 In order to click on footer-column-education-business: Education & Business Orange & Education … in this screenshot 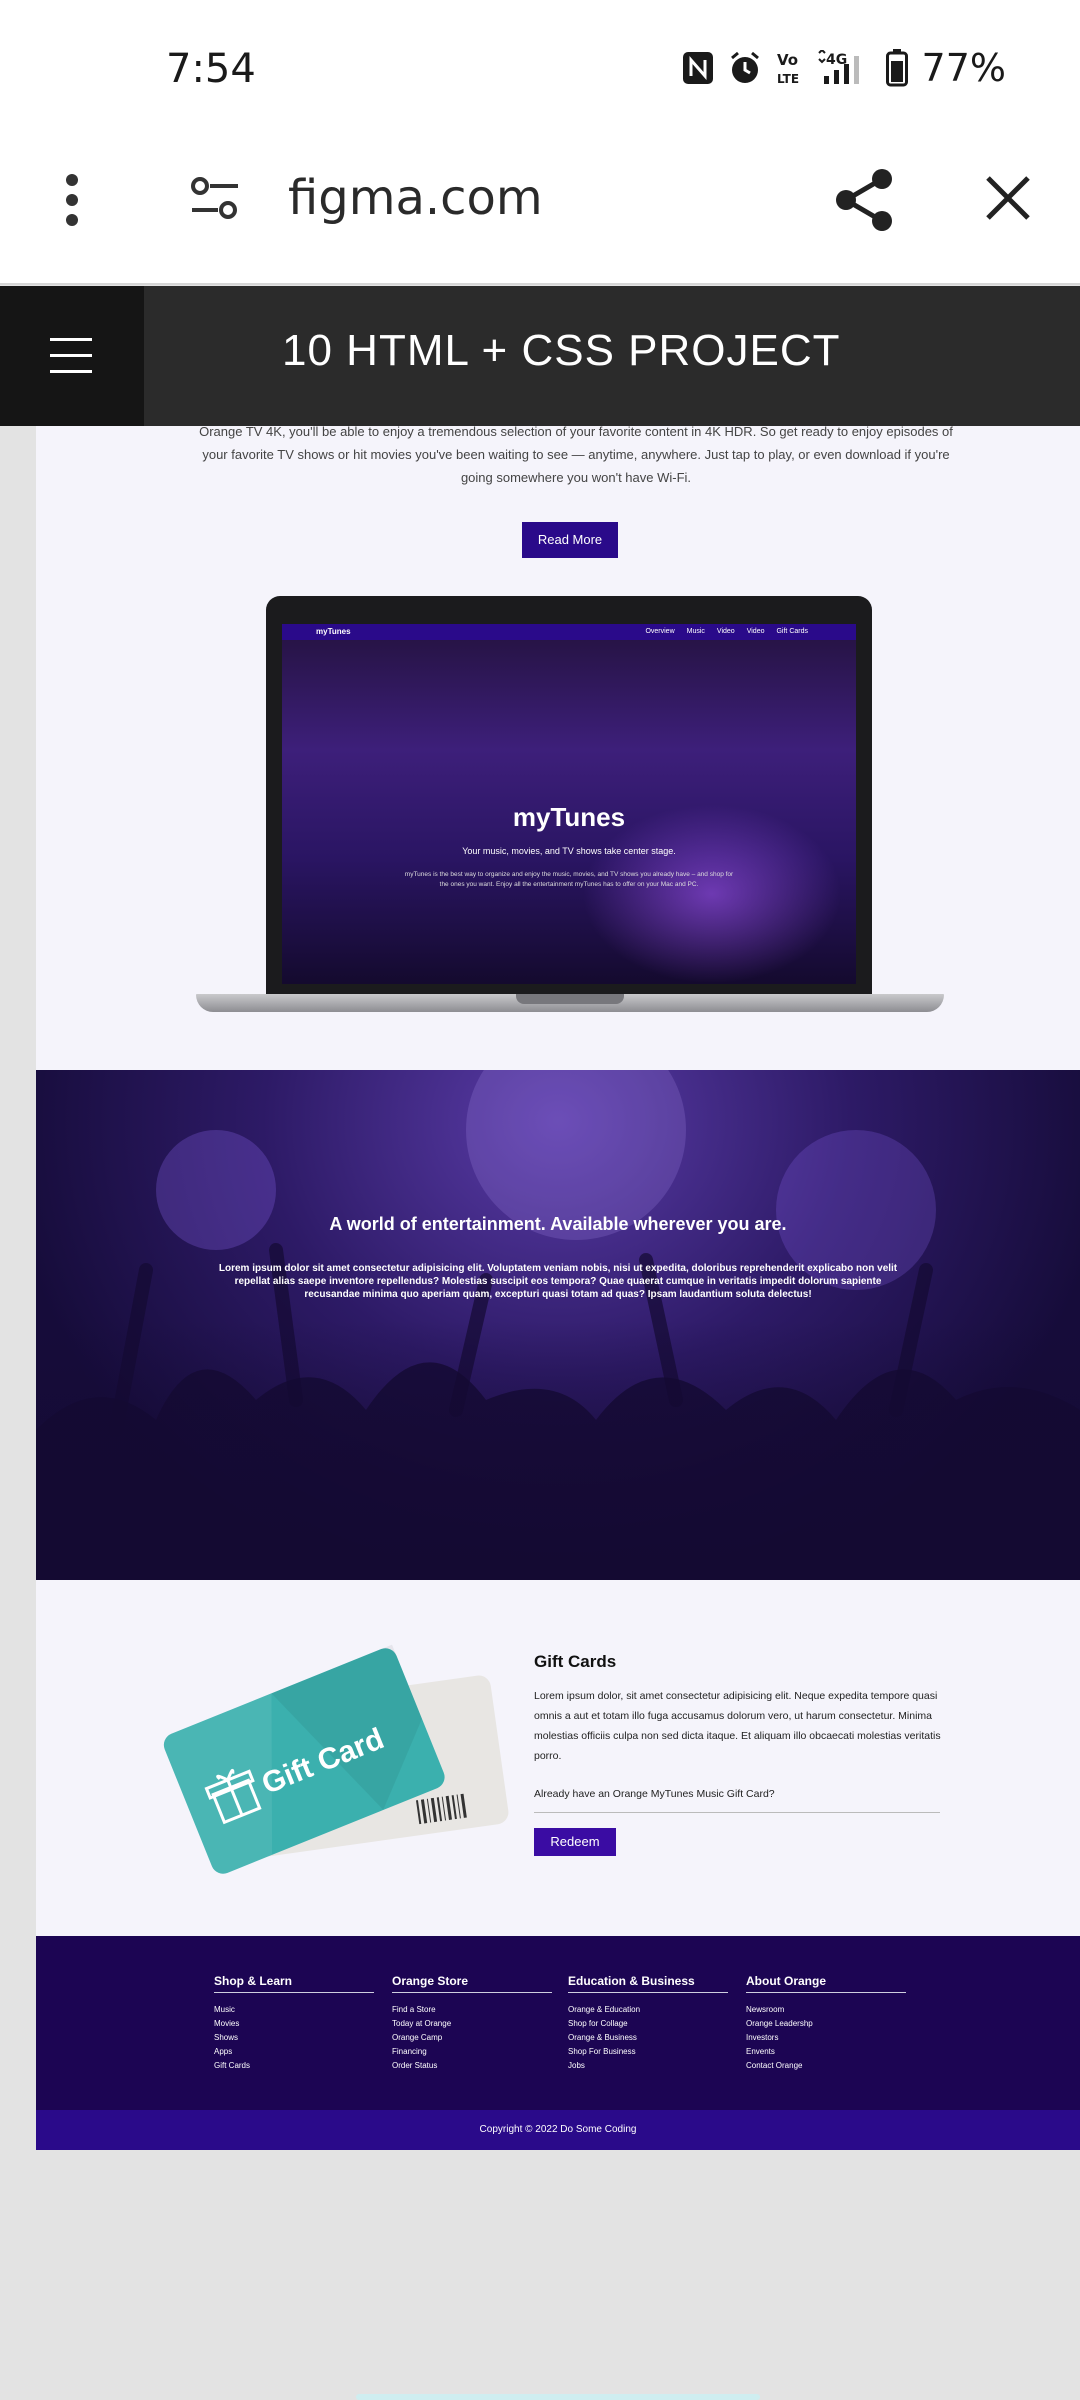, I will do `click(648, 2023)`.